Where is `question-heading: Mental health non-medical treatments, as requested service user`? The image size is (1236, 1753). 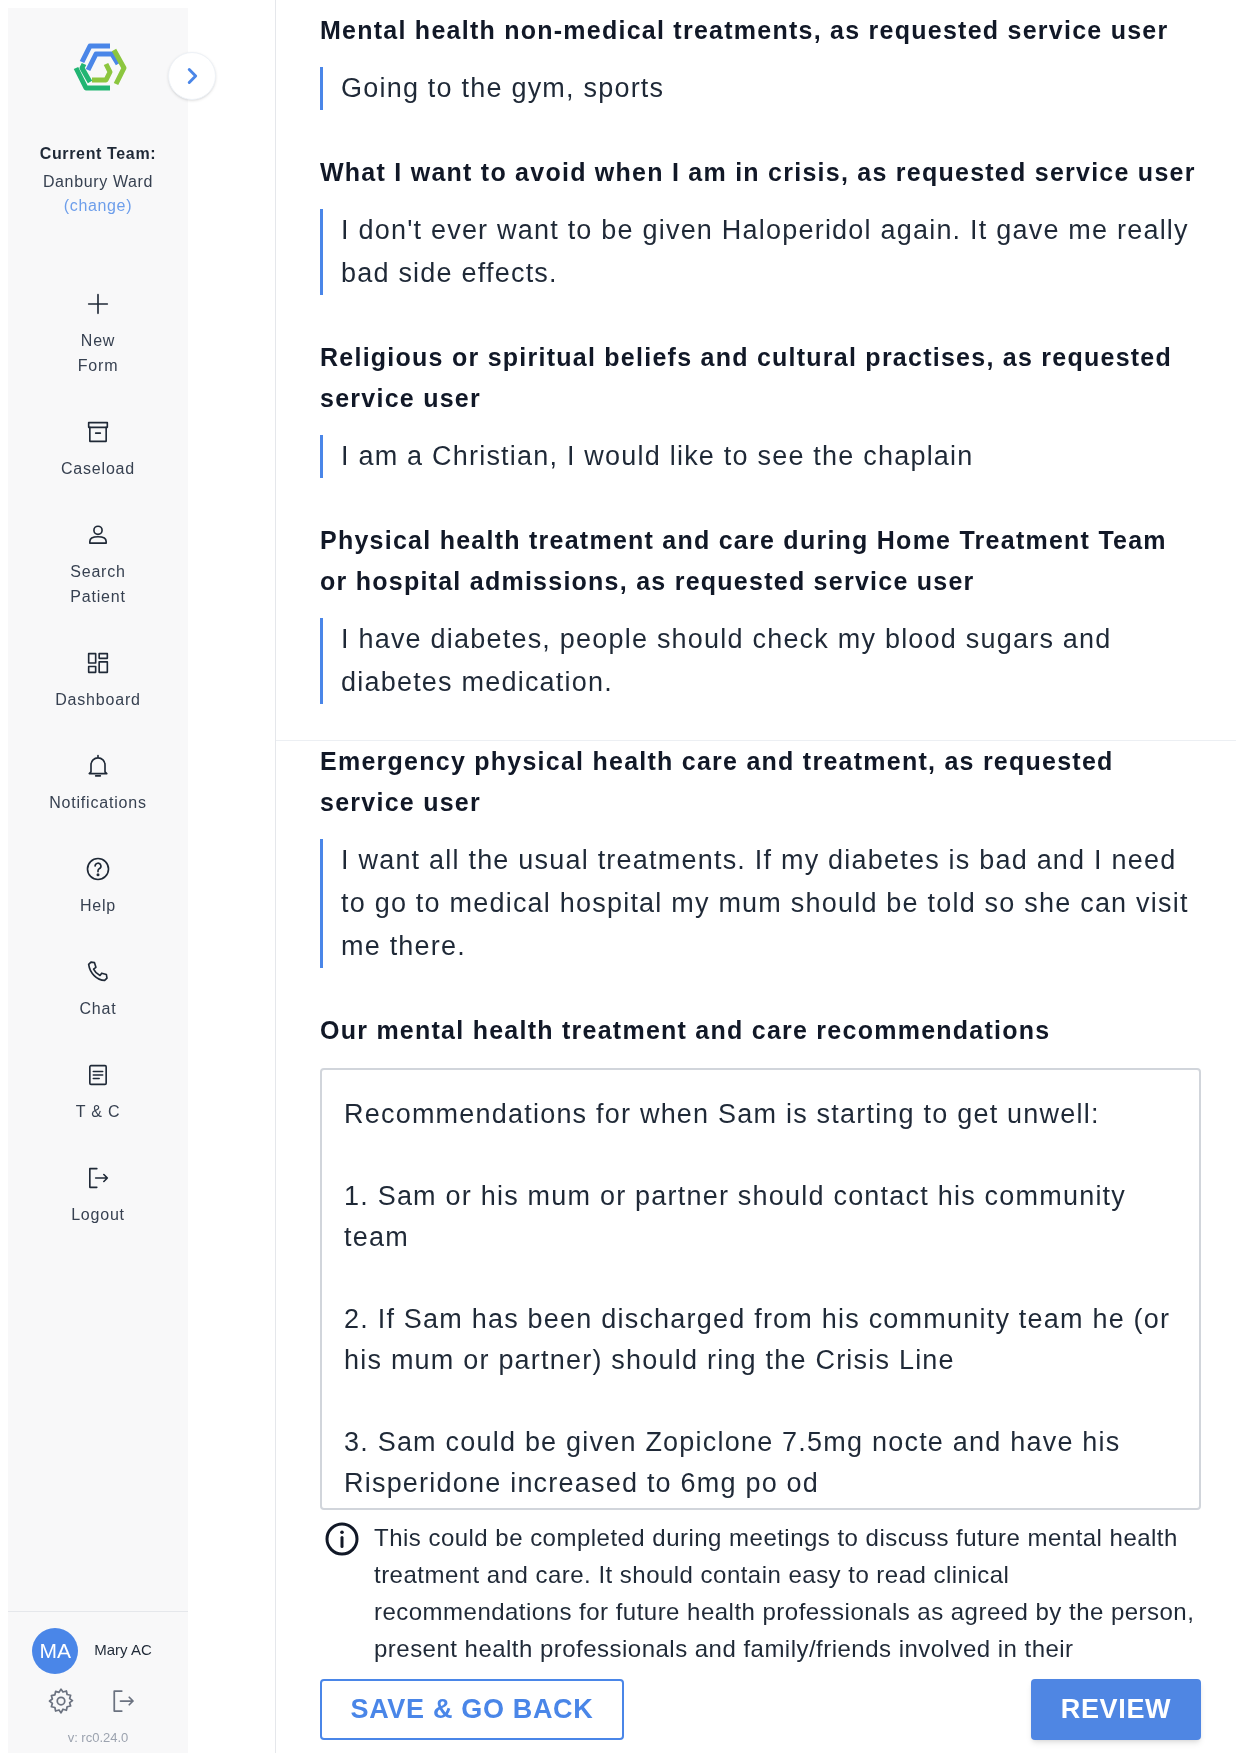
question-heading: Mental health non-medical treatments, as requested service user is located at coordinates (745, 30).